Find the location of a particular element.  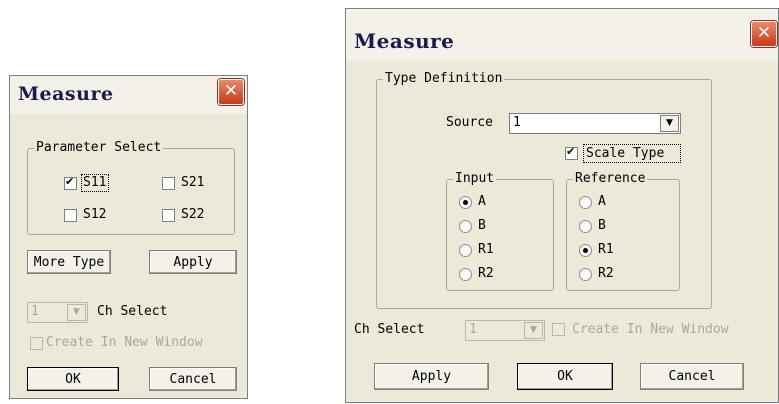

s22-label: S22 is located at coordinates (192, 214).